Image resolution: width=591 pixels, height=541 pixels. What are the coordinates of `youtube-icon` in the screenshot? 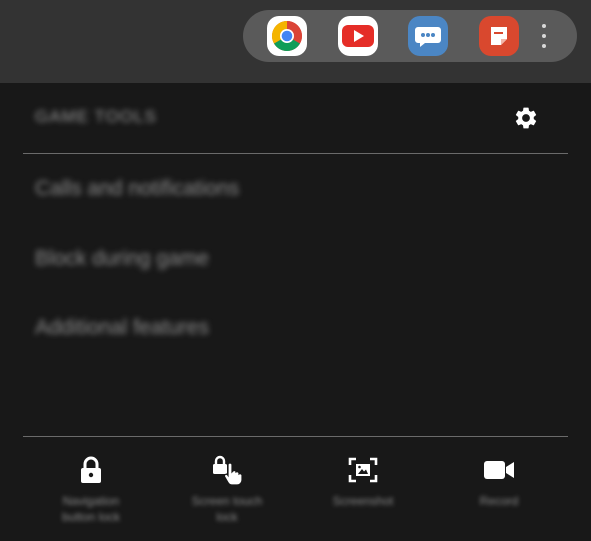 It's located at (358, 36).